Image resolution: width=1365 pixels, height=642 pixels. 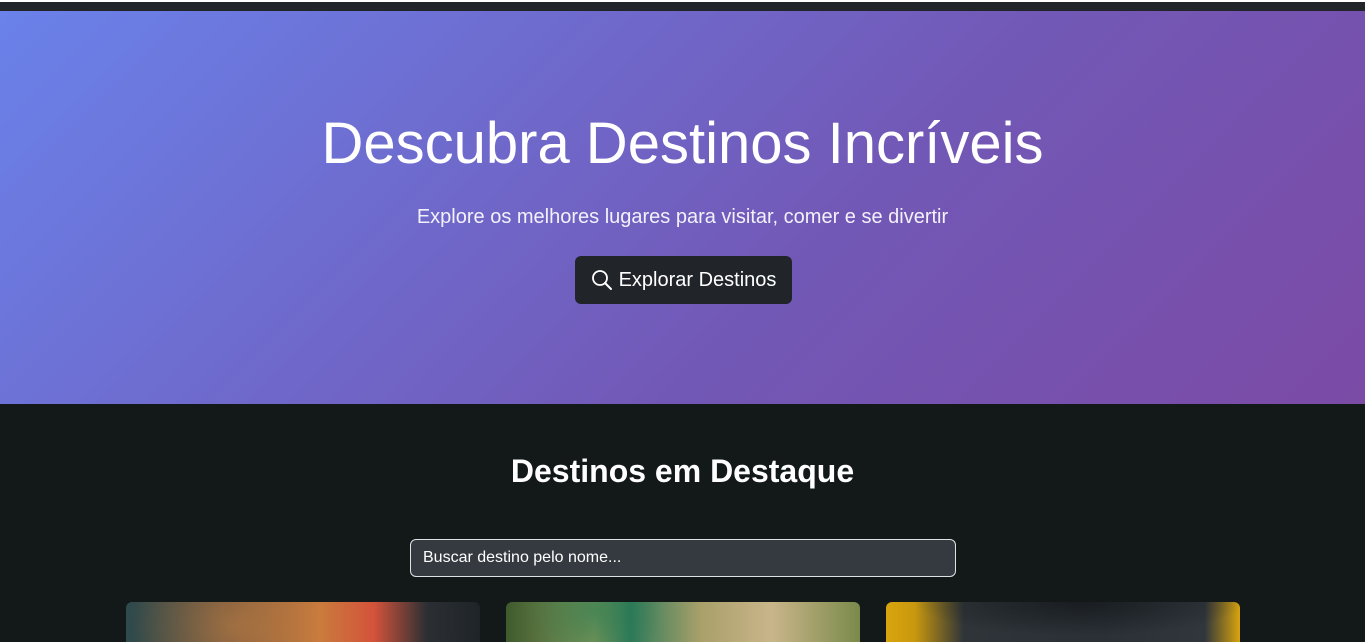 What do you see at coordinates (683, 558) in the screenshot?
I see `destination-search-input` at bounding box center [683, 558].